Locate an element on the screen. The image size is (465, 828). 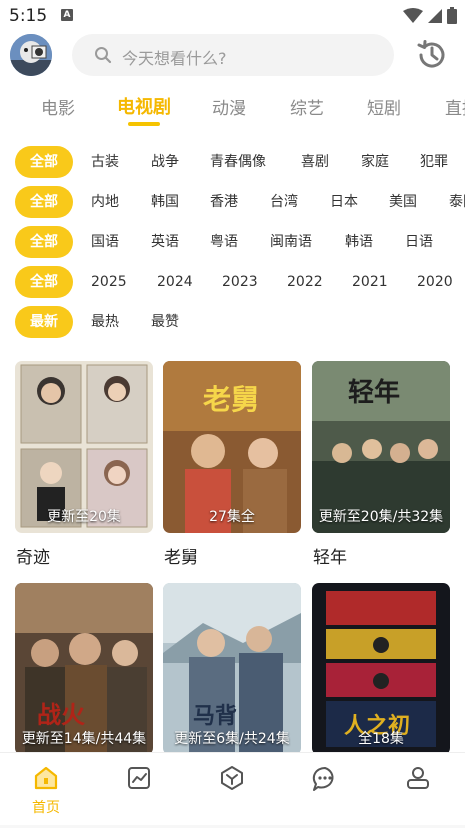
filter-chip: 美国 is located at coordinates (403, 202).